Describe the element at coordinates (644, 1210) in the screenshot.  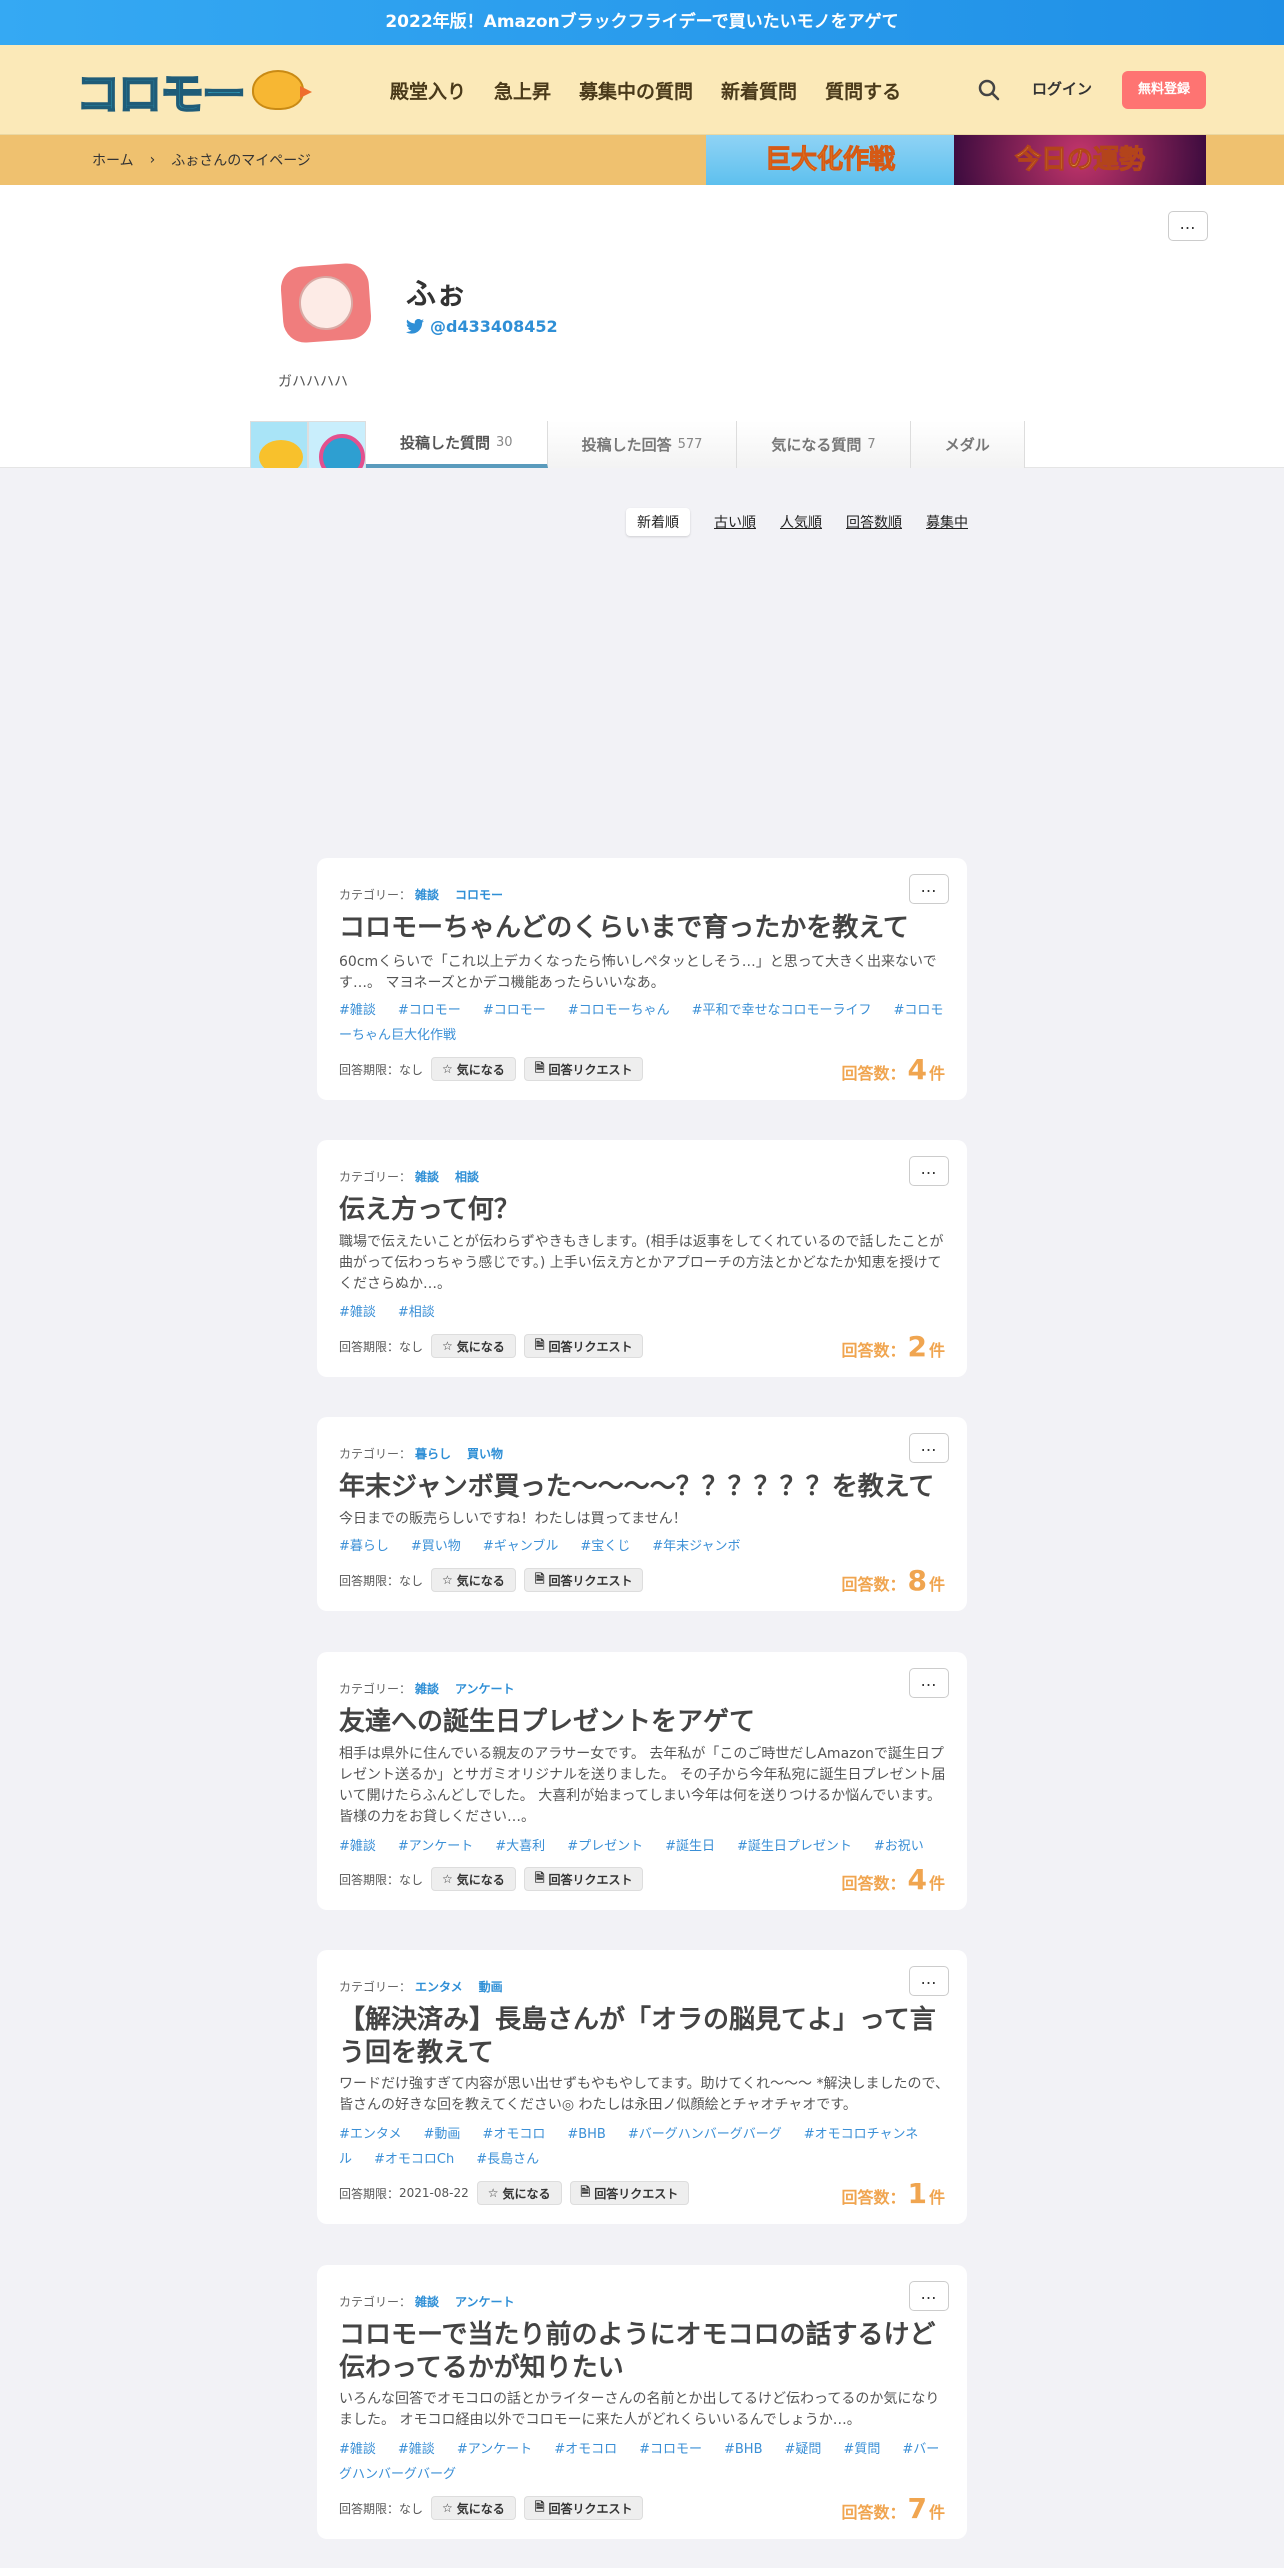
I see `question-title: 伝え方って何？` at that location.